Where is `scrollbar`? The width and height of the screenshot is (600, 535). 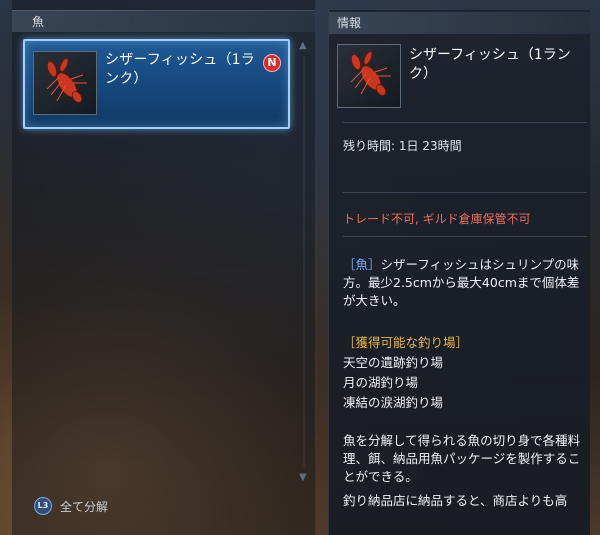
scrollbar is located at coordinates (304, 261).